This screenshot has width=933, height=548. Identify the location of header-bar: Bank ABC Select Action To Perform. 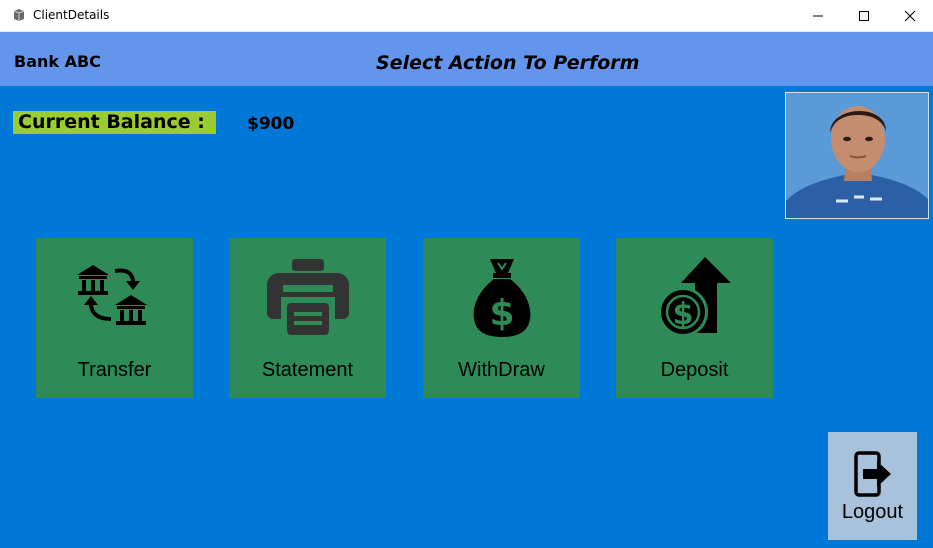
(466, 59).